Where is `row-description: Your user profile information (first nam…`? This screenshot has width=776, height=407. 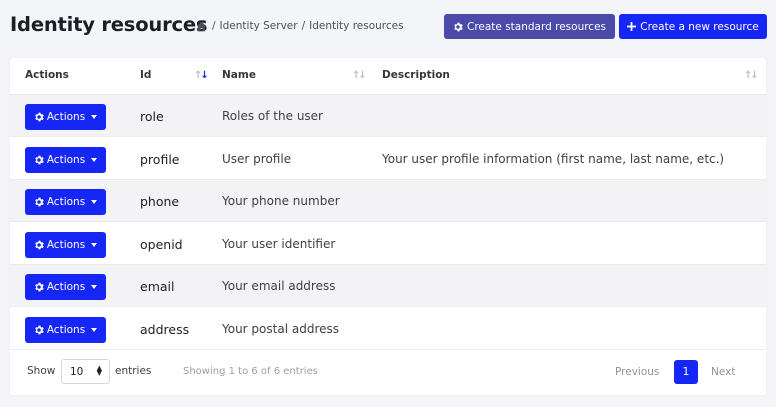
row-description: Your user profile information (first nam… is located at coordinates (553, 158).